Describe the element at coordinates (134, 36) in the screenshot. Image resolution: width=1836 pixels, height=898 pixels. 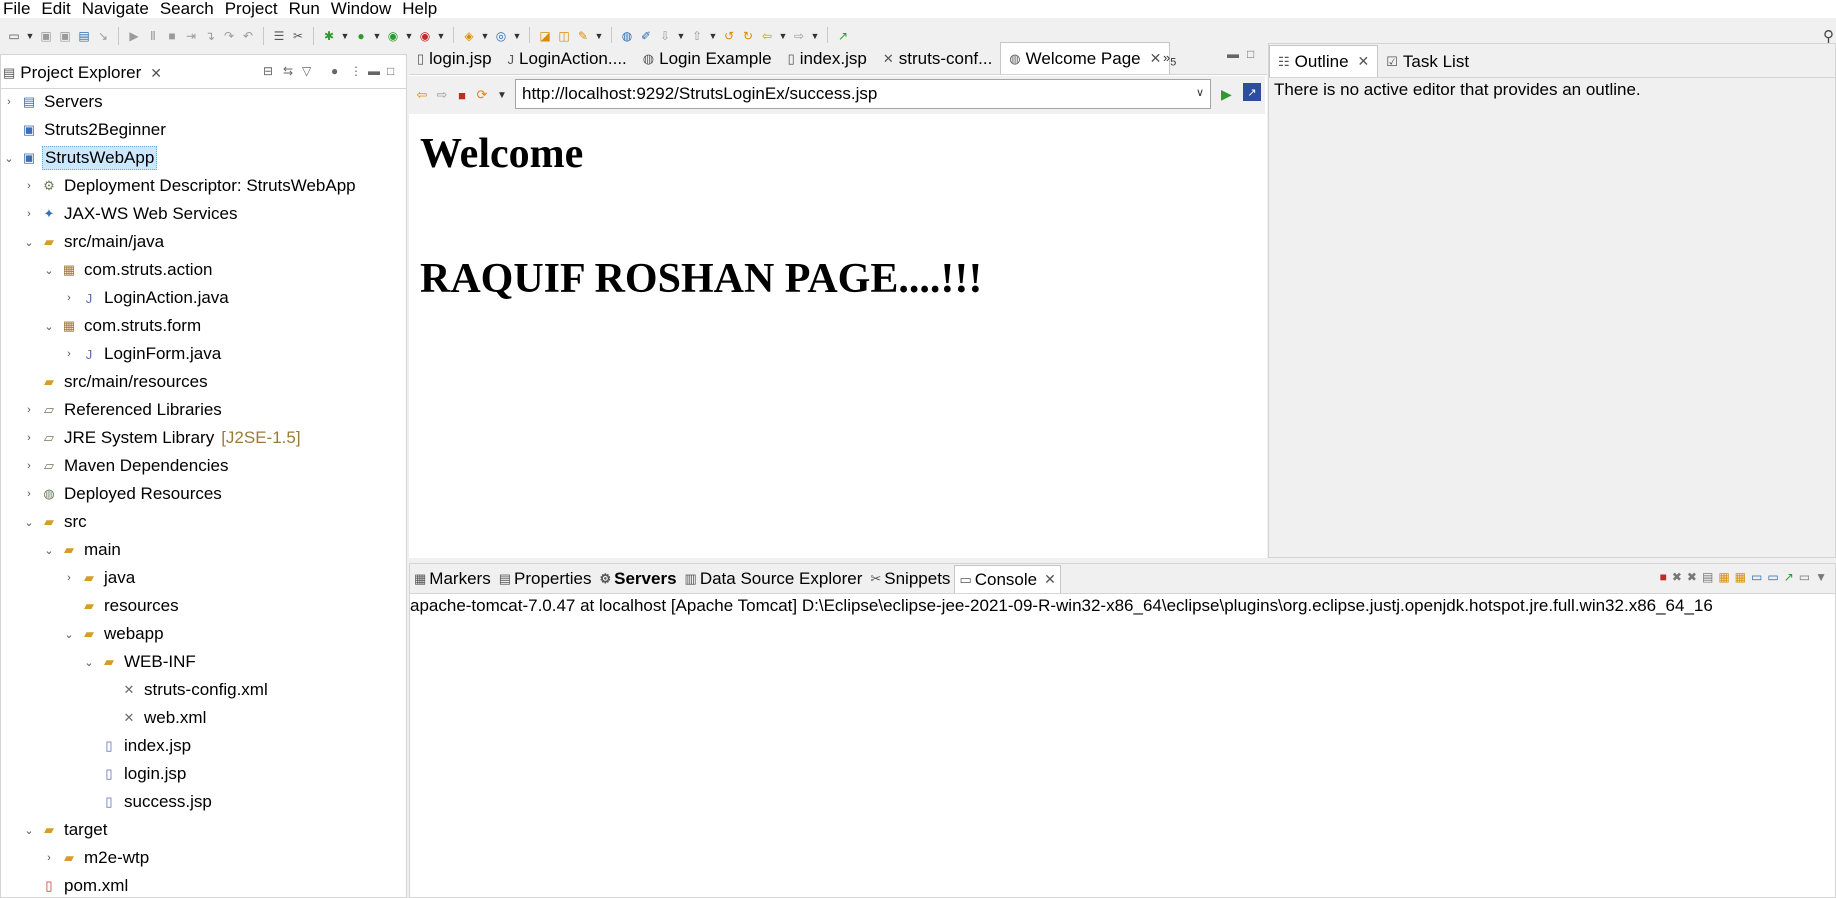
I see `resume-icon: ▶` at that location.